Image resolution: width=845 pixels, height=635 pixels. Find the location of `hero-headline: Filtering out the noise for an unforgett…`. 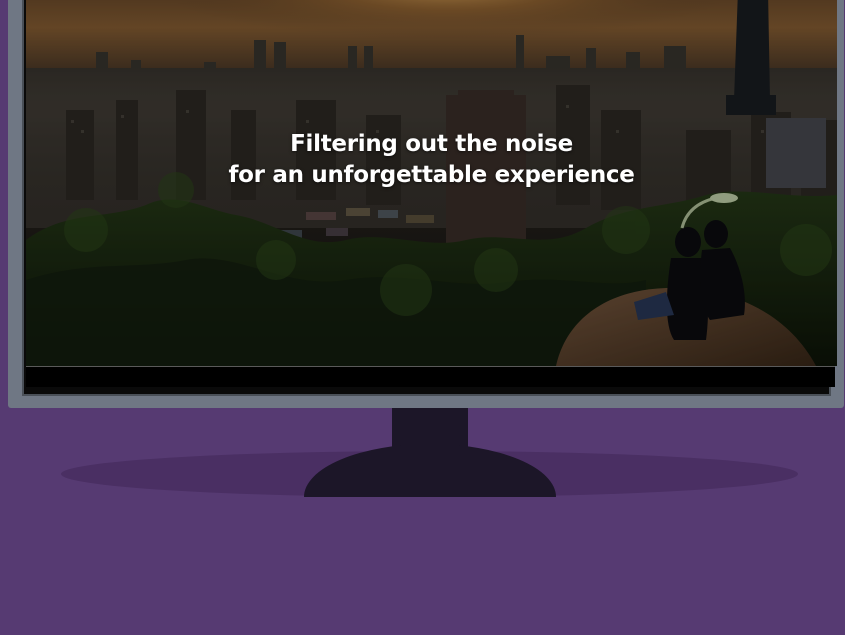

hero-headline: Filtering out the noise for an unforgett… is located at coordinates (431, 160).